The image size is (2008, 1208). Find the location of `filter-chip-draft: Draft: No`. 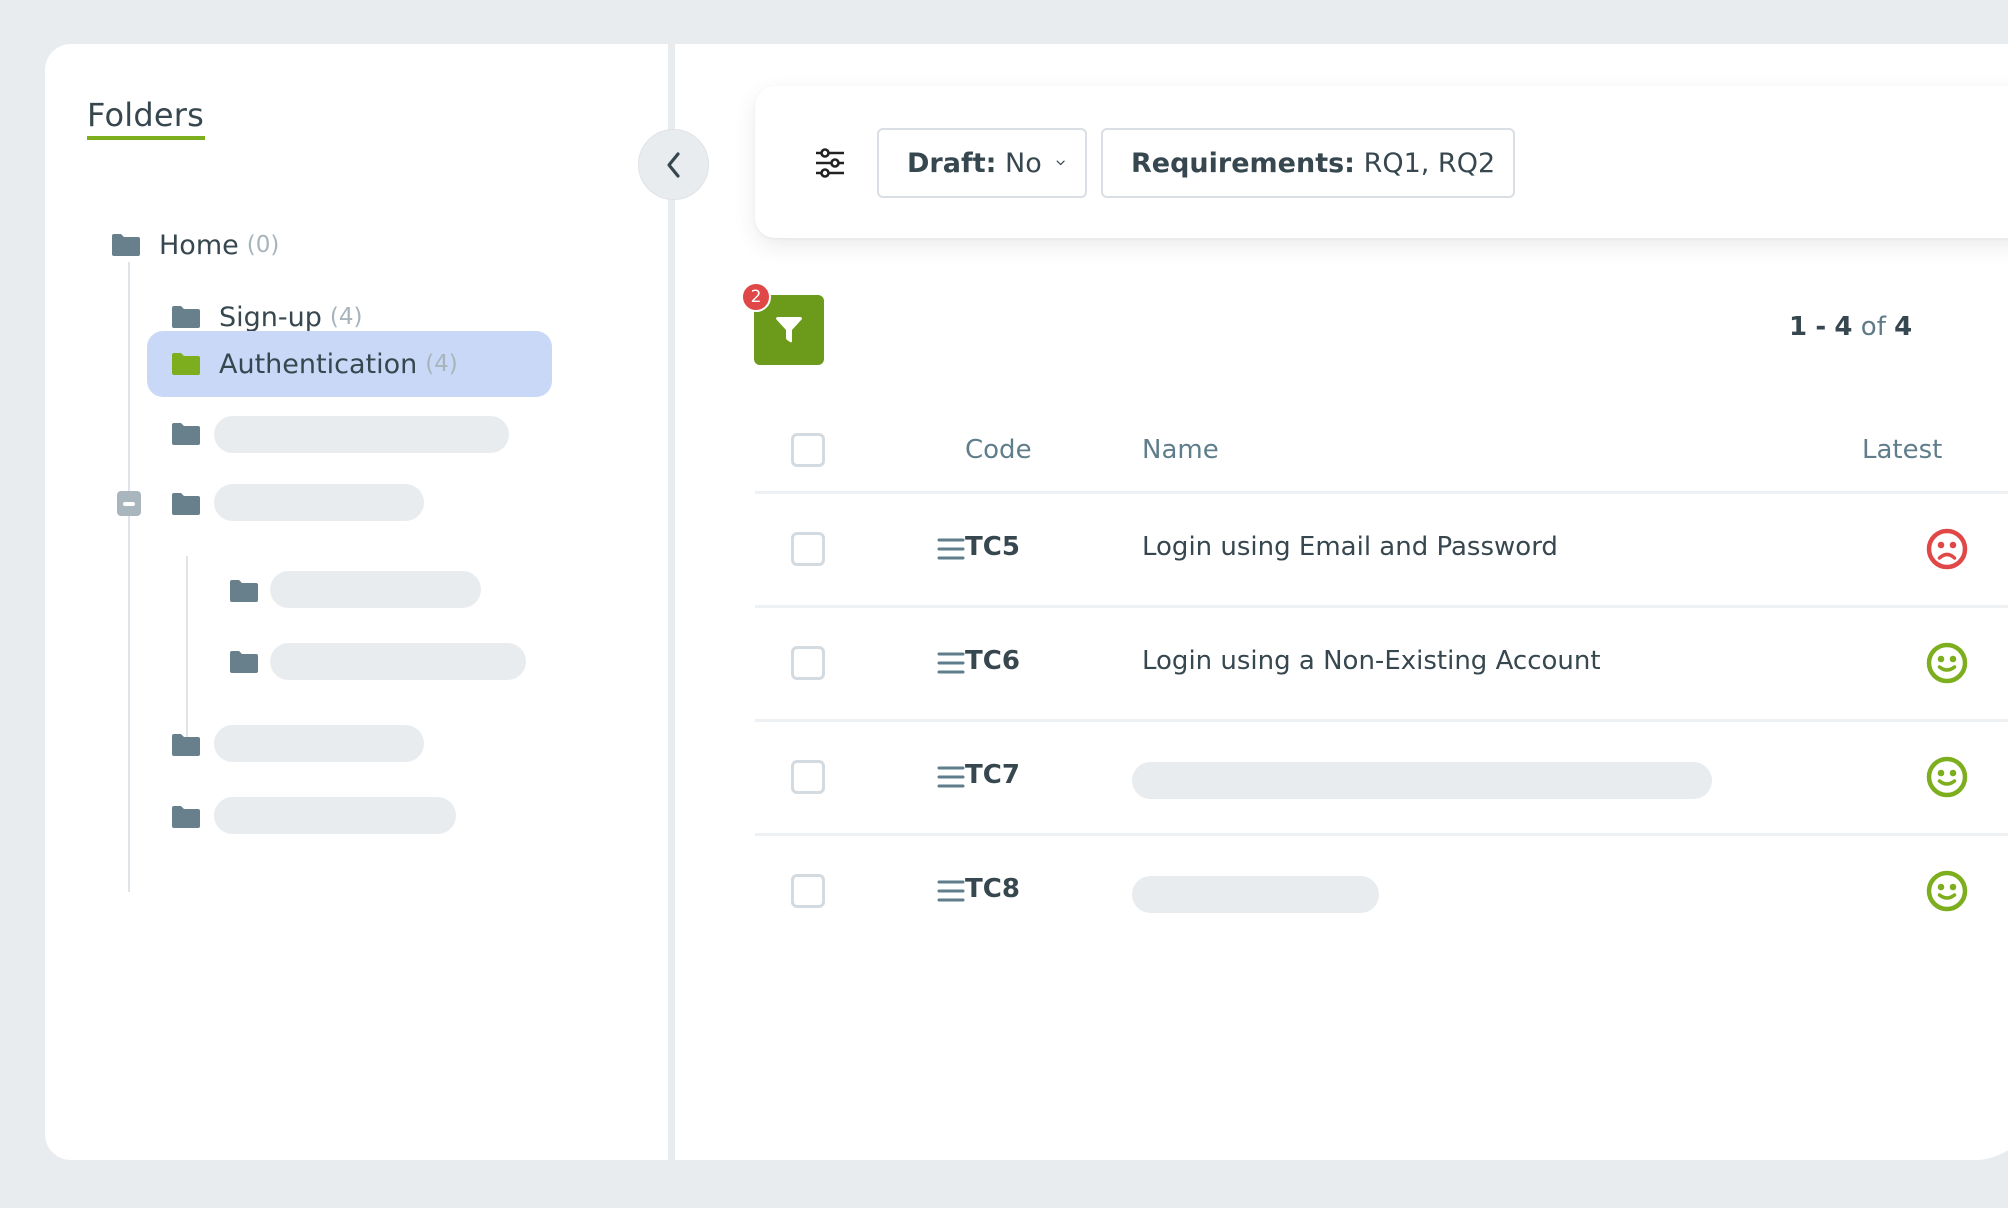

filter-chip-draft: Draft: No is located at coordinates (982, 163).